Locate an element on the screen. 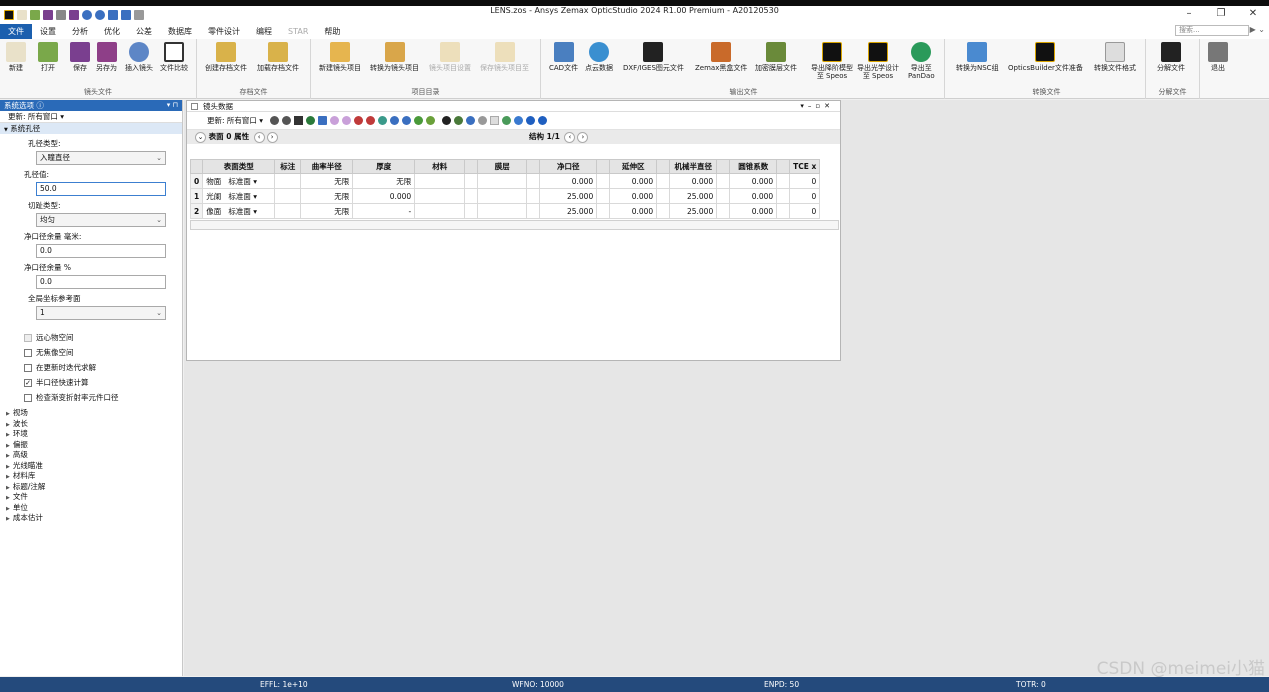  opticsbuilder-button: OpticsBuilder文件准备 is located at coordinates (1045, 57).